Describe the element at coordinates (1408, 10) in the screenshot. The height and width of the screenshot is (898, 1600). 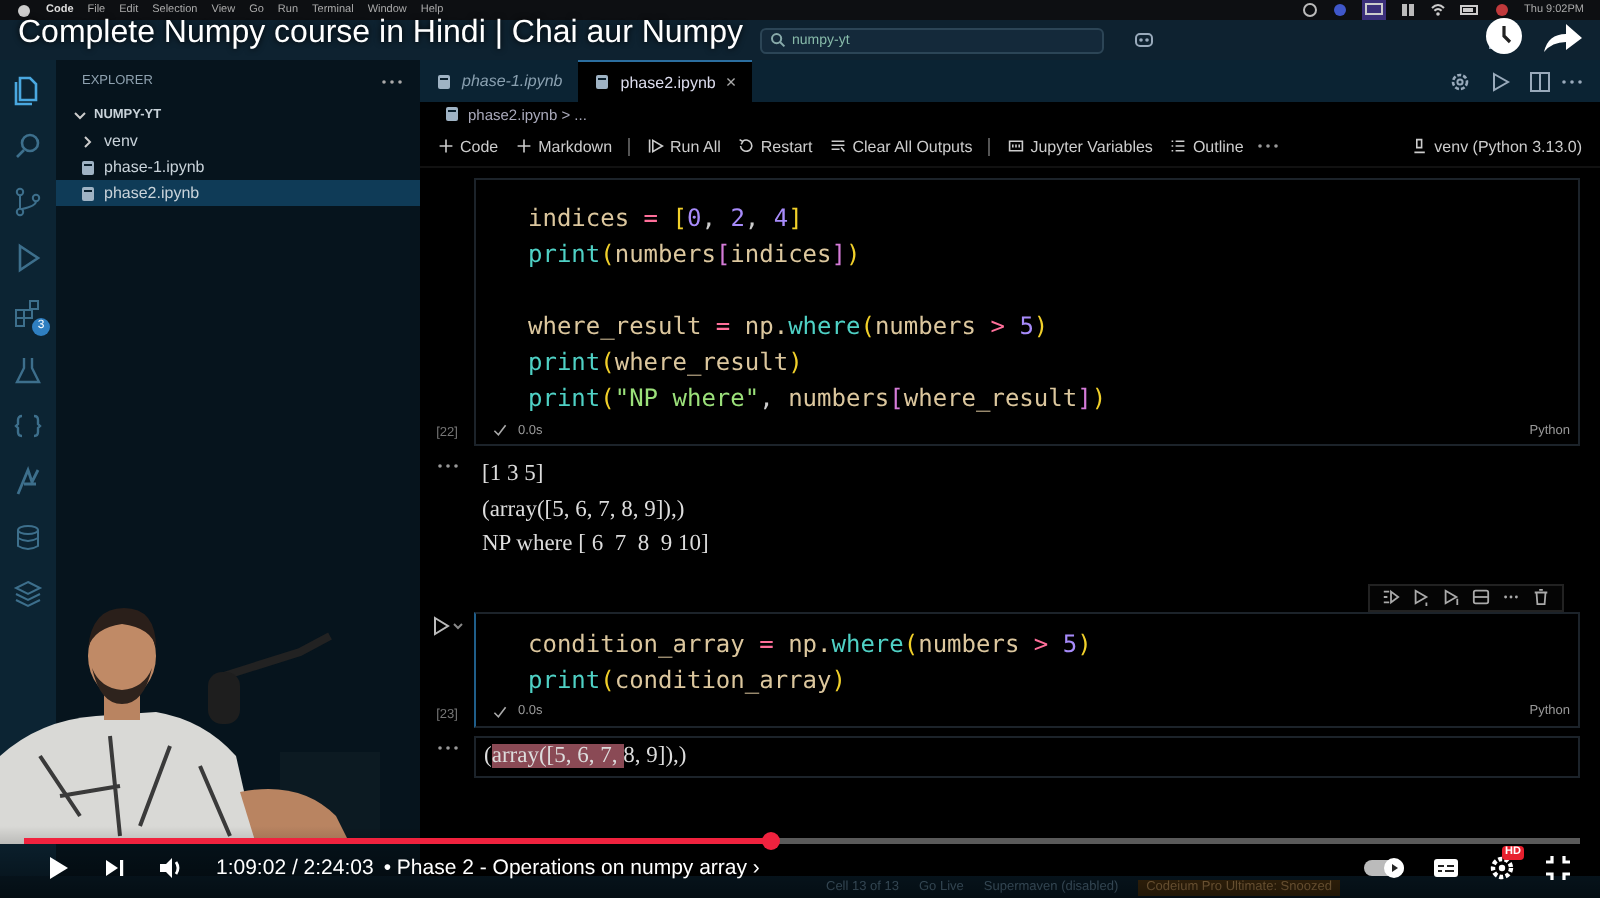
I see `grid-icon` at that location.